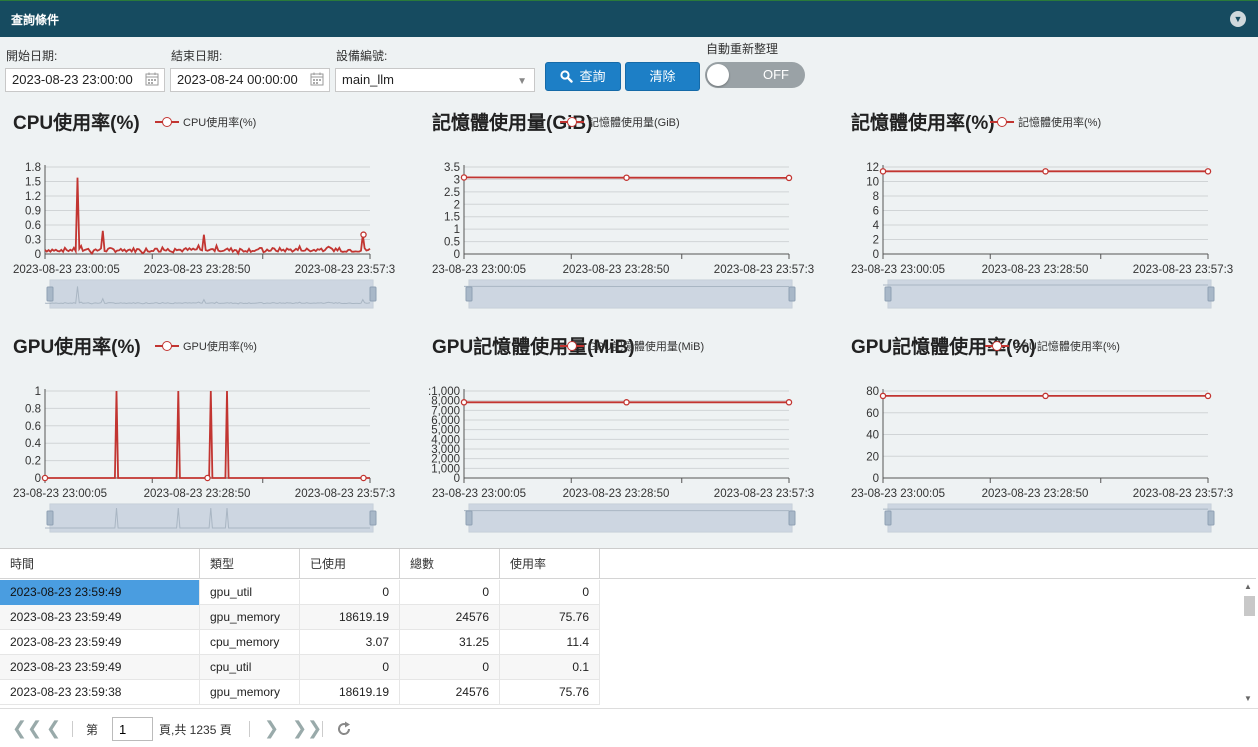 This screenshot has height=747, width=1258. What do you see at coordinates (271, 728) in the screenshot?
I see `next-page-icon: ❯` at bounding box center [271, 728].